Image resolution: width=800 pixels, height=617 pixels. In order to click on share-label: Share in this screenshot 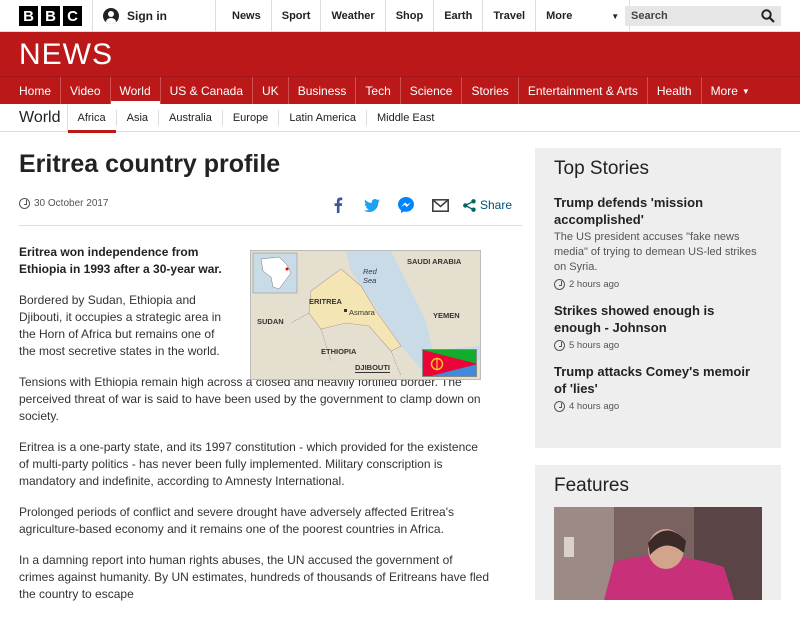, I will do `click(496, 205)`.